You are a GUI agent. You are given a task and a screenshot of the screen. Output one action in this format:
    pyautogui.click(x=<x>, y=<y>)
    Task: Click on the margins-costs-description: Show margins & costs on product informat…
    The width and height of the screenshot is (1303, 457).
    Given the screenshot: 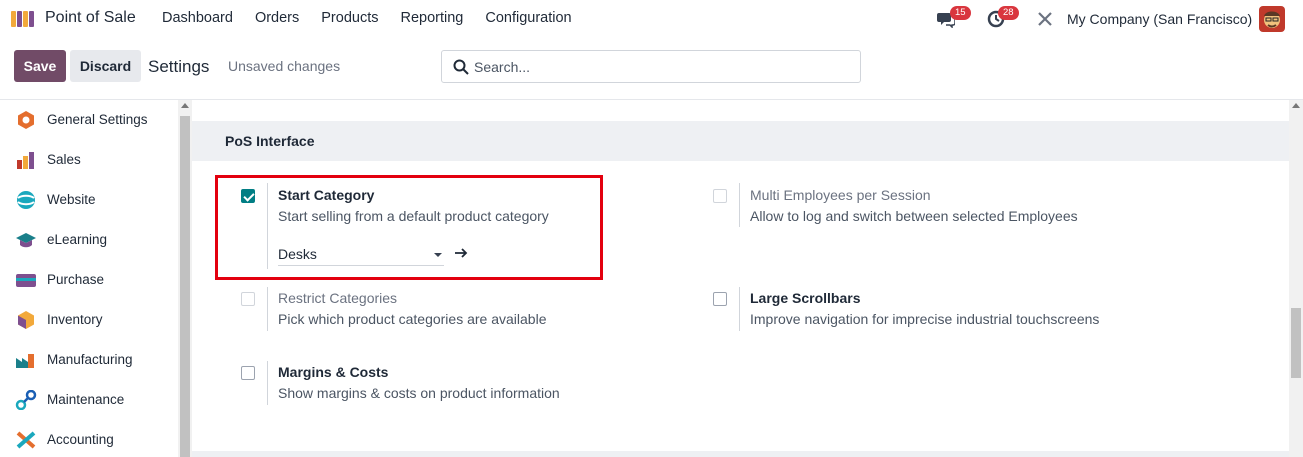 What is the action you would take?
    pyautogui.click(x=419, y=393)
    